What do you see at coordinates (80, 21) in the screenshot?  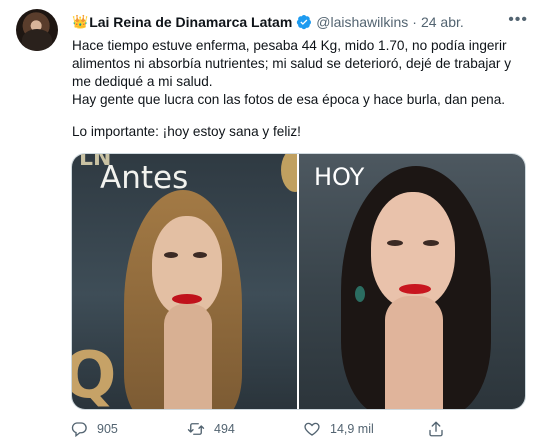 I see `crown-emoji: 👑` at bounding box center [80, 21].